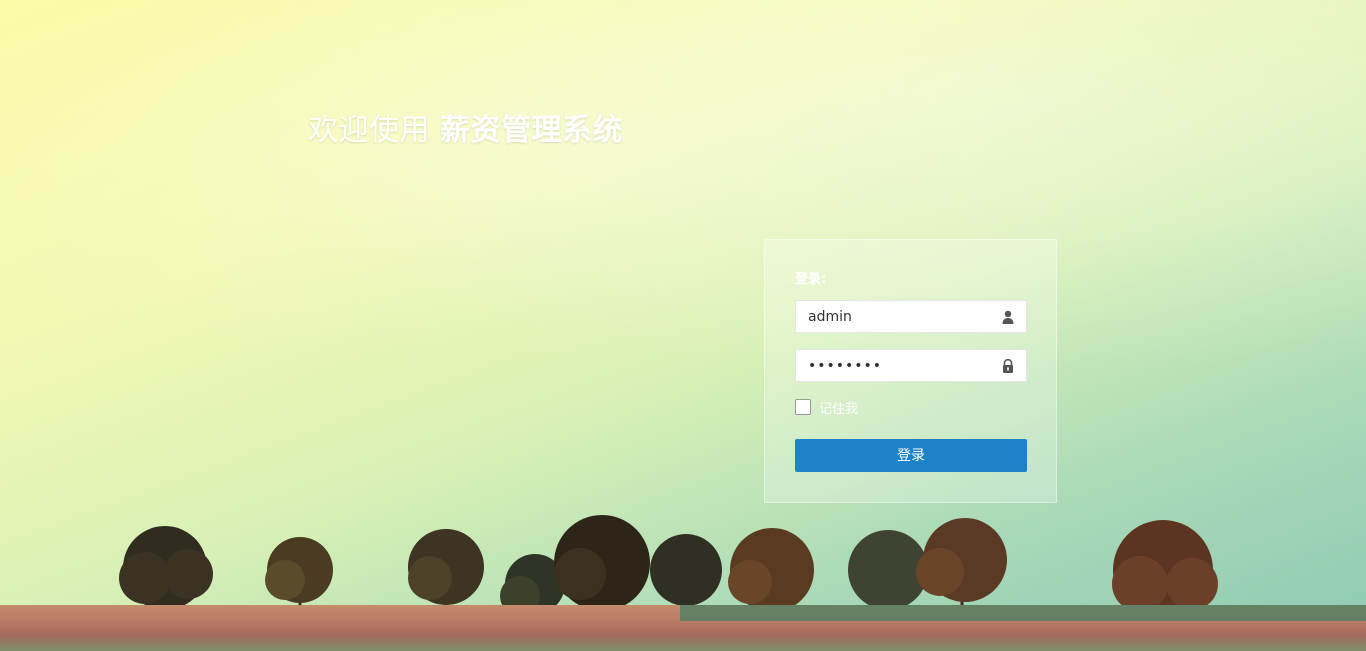  What do you see at coordinates (911, 455) in the screenshot?
I see `login-button: 登录` at bounding box center [911, 455].